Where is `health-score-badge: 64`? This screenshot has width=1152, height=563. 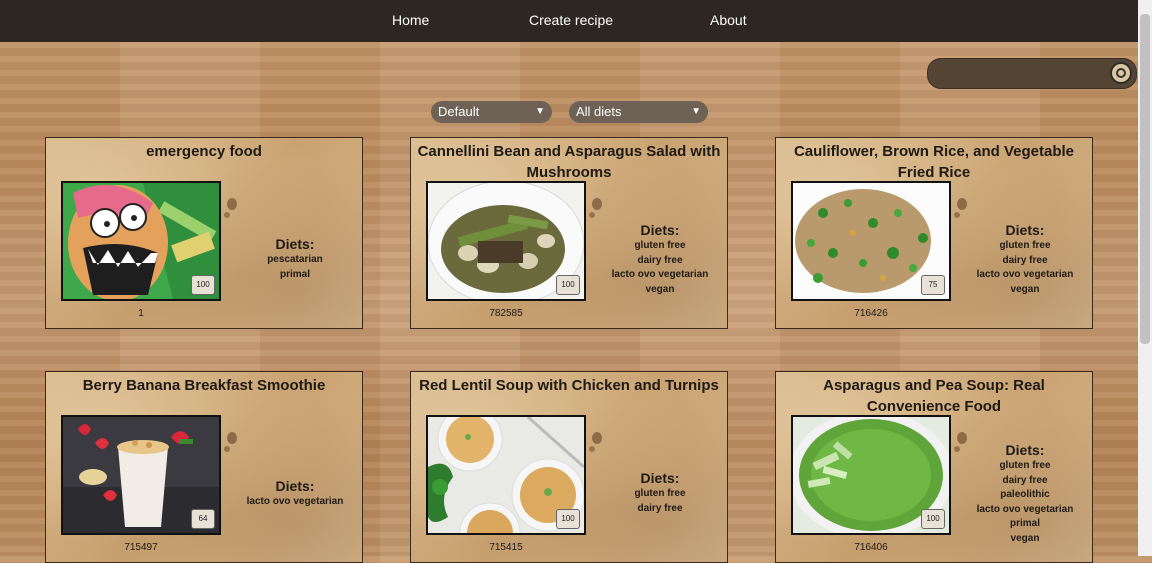 health-score-badge: 64 is located at coordinates (203, 519).